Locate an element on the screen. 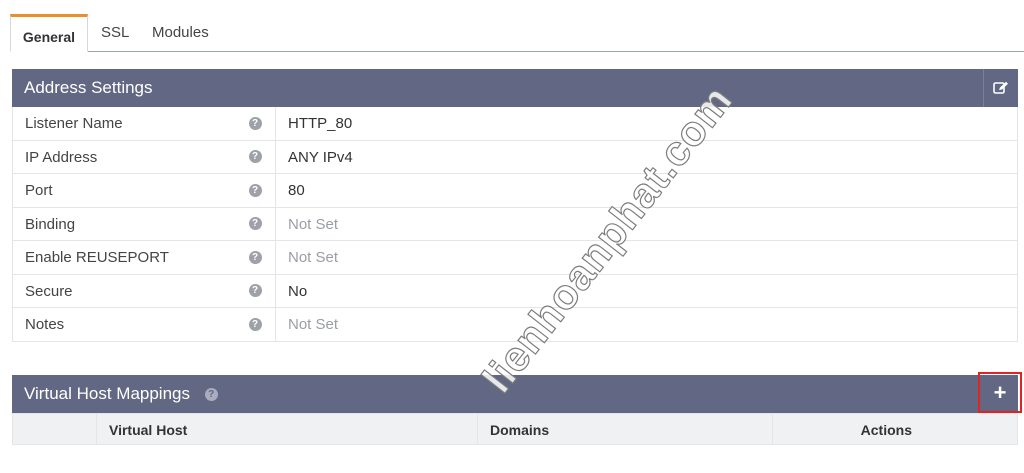 This screenshot has height=473, width=1024. virtual-host-table-header: Virtual Host Domains Actions is located at coordinates (515, 429).